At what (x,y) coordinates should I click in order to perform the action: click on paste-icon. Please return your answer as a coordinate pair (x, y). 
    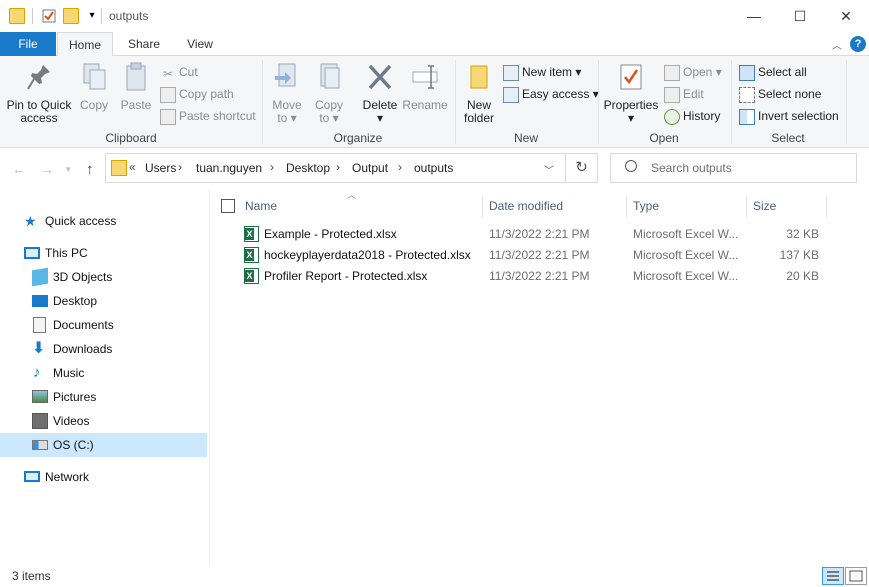
    Looking at the image, I should click on (136, 76).